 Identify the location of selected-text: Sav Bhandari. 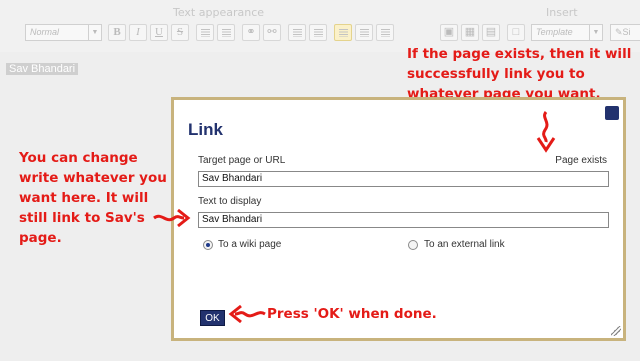
(42, 69).